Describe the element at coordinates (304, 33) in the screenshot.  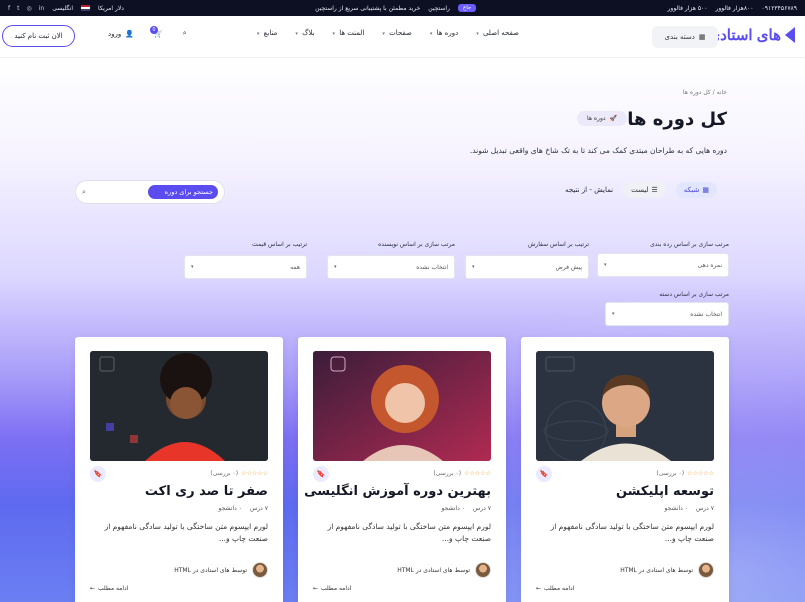
I see `nav-item-blog: بلاگ ▾` at that location.